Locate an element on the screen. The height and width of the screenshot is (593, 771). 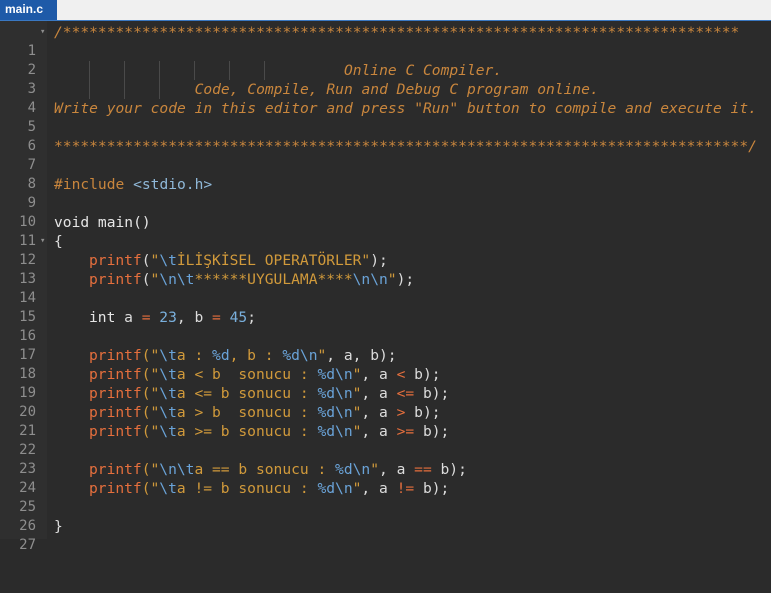
string-literal: a >= b sonucu : is located at coordinates (247, 431).